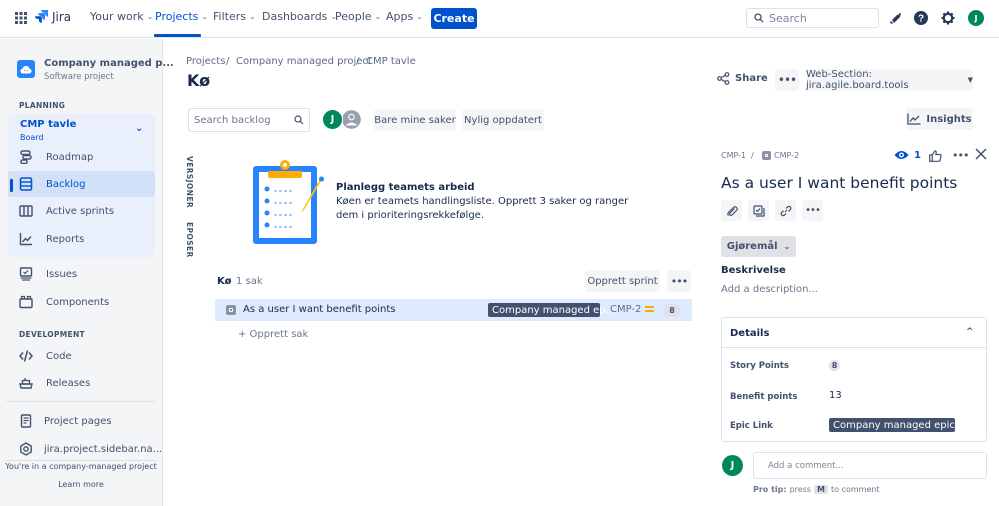 The image size is (999, 506). I want to click on close-icon, so click(981, 154).